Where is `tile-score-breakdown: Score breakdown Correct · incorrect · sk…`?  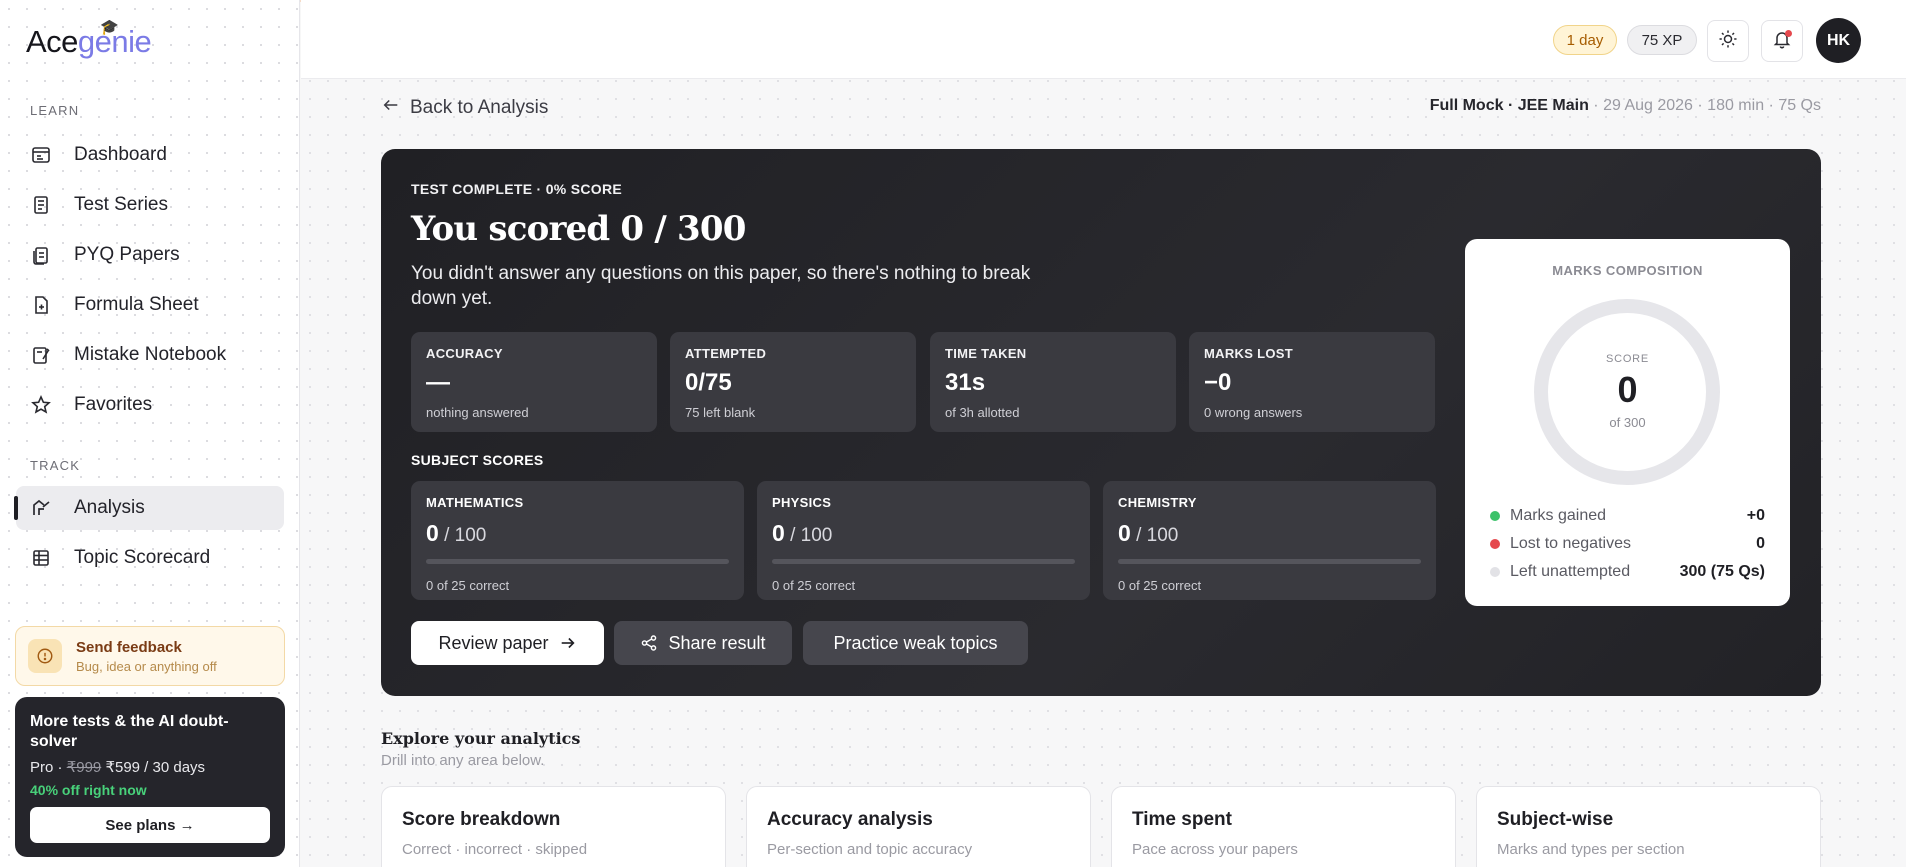
tile-score-breakdown: Score breakdown Correct · incorrect · sk… is located at coordinates (553, 826).